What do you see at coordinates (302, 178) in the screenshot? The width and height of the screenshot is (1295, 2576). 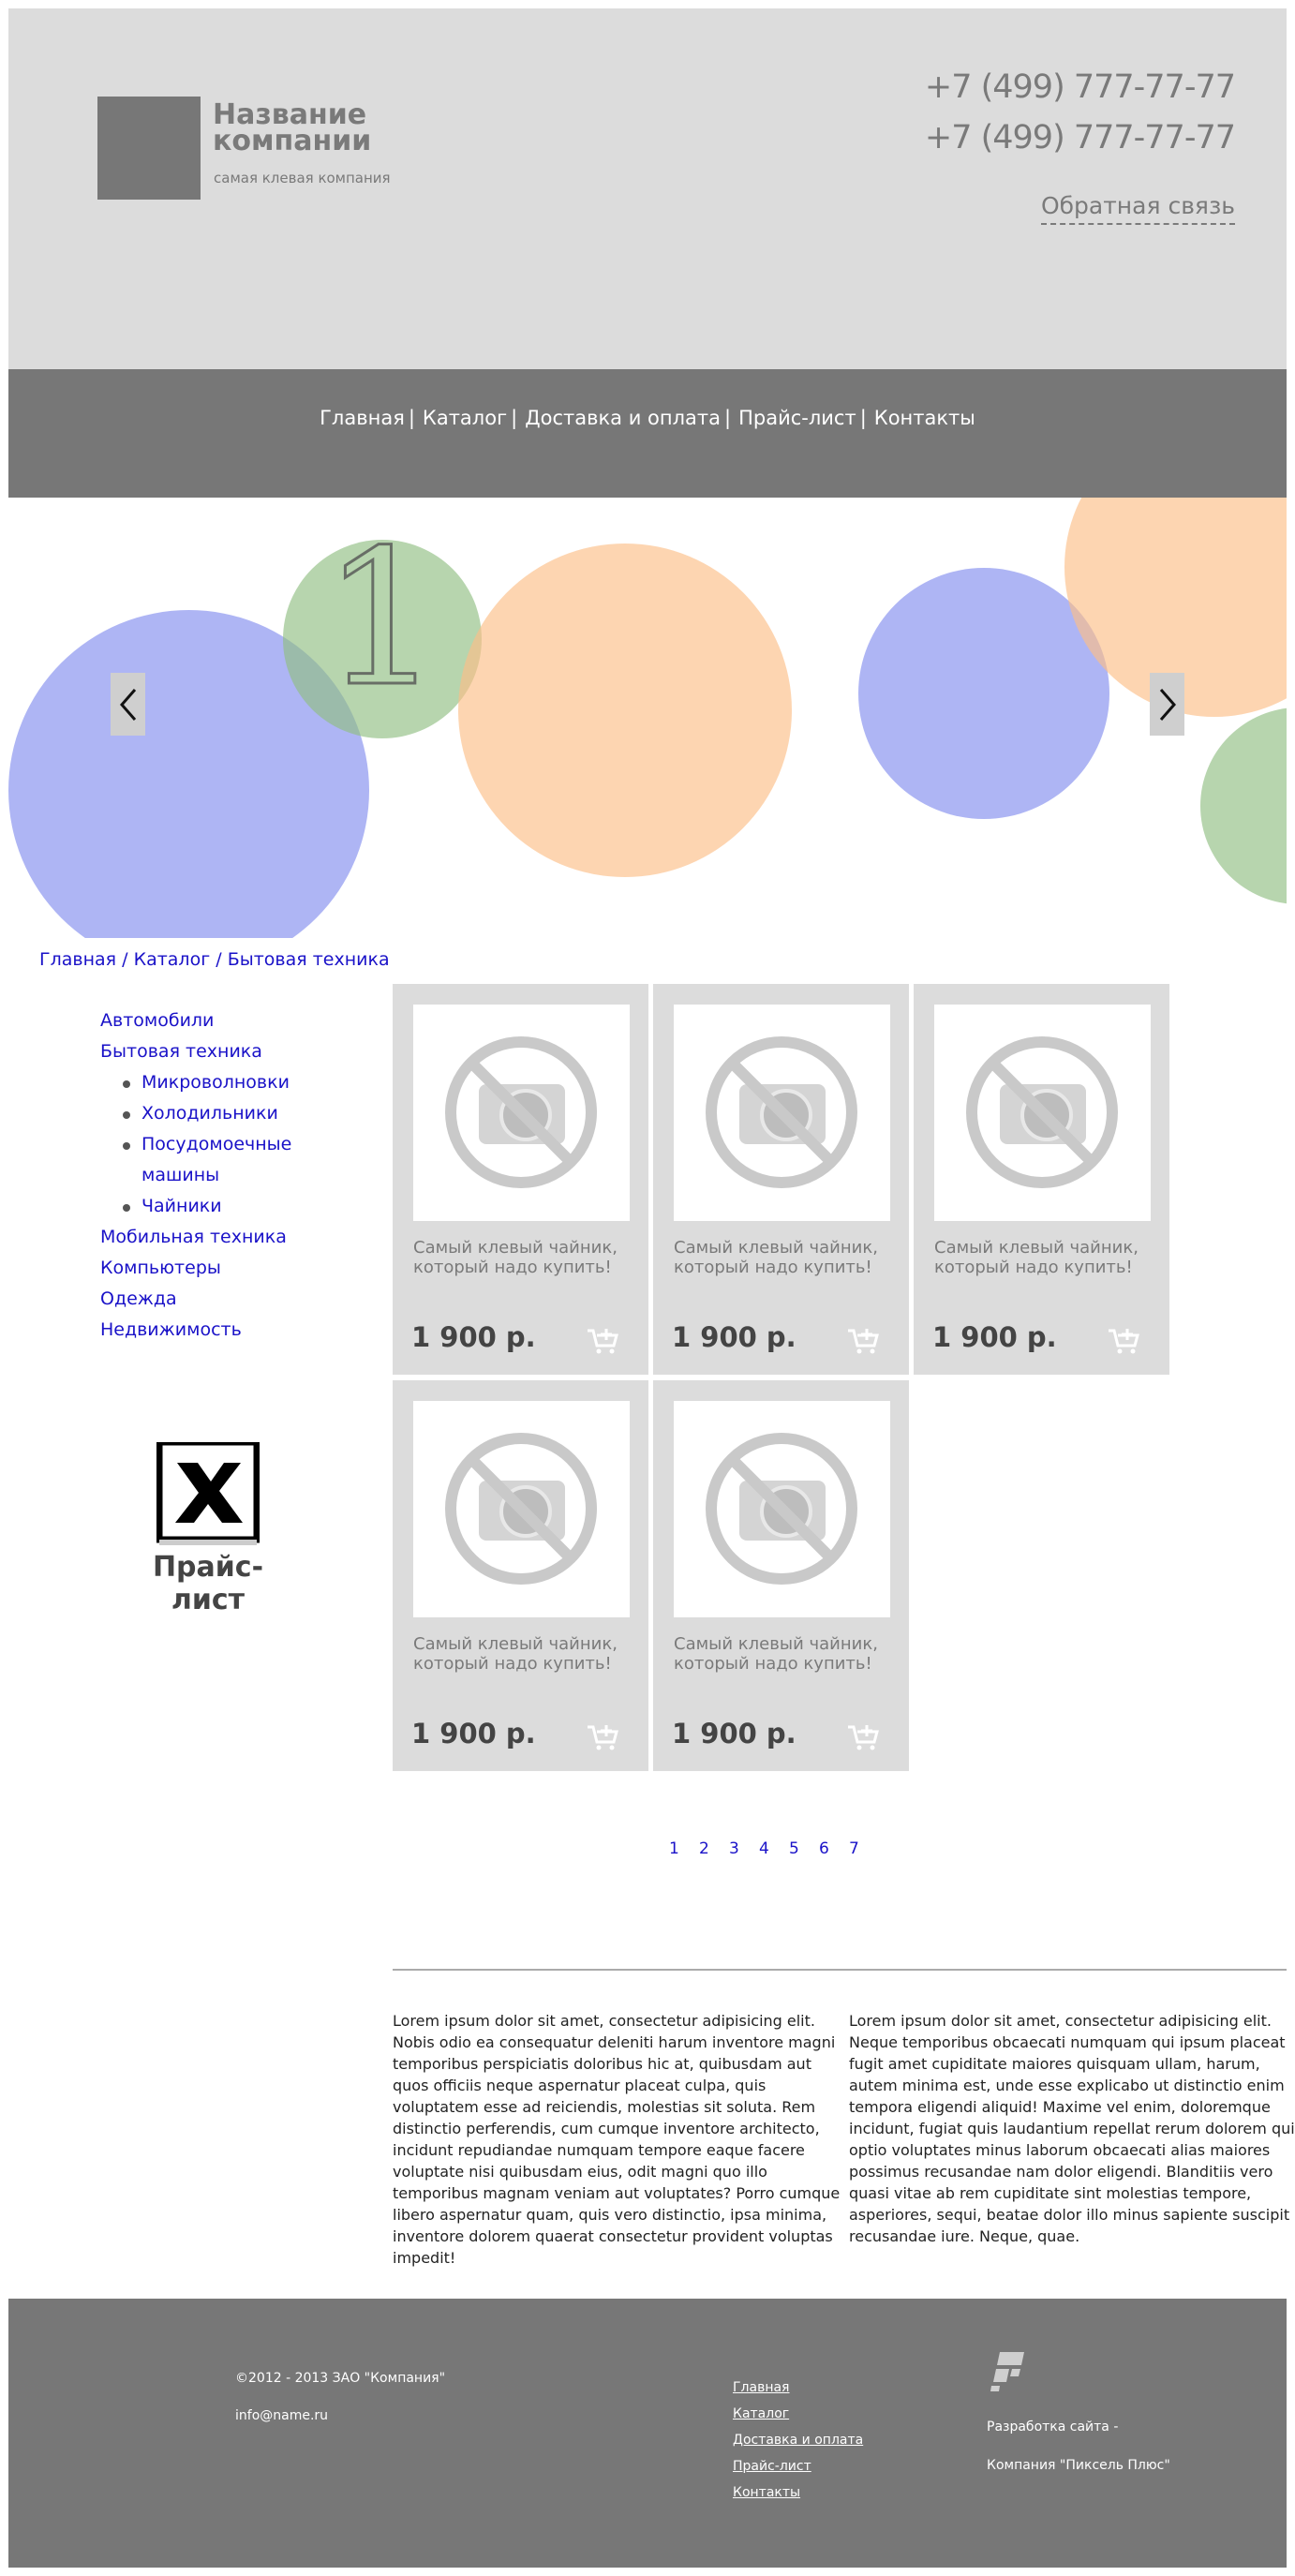 I see `company-tagline: самая клевая компания` at bounding box center [302, 178].